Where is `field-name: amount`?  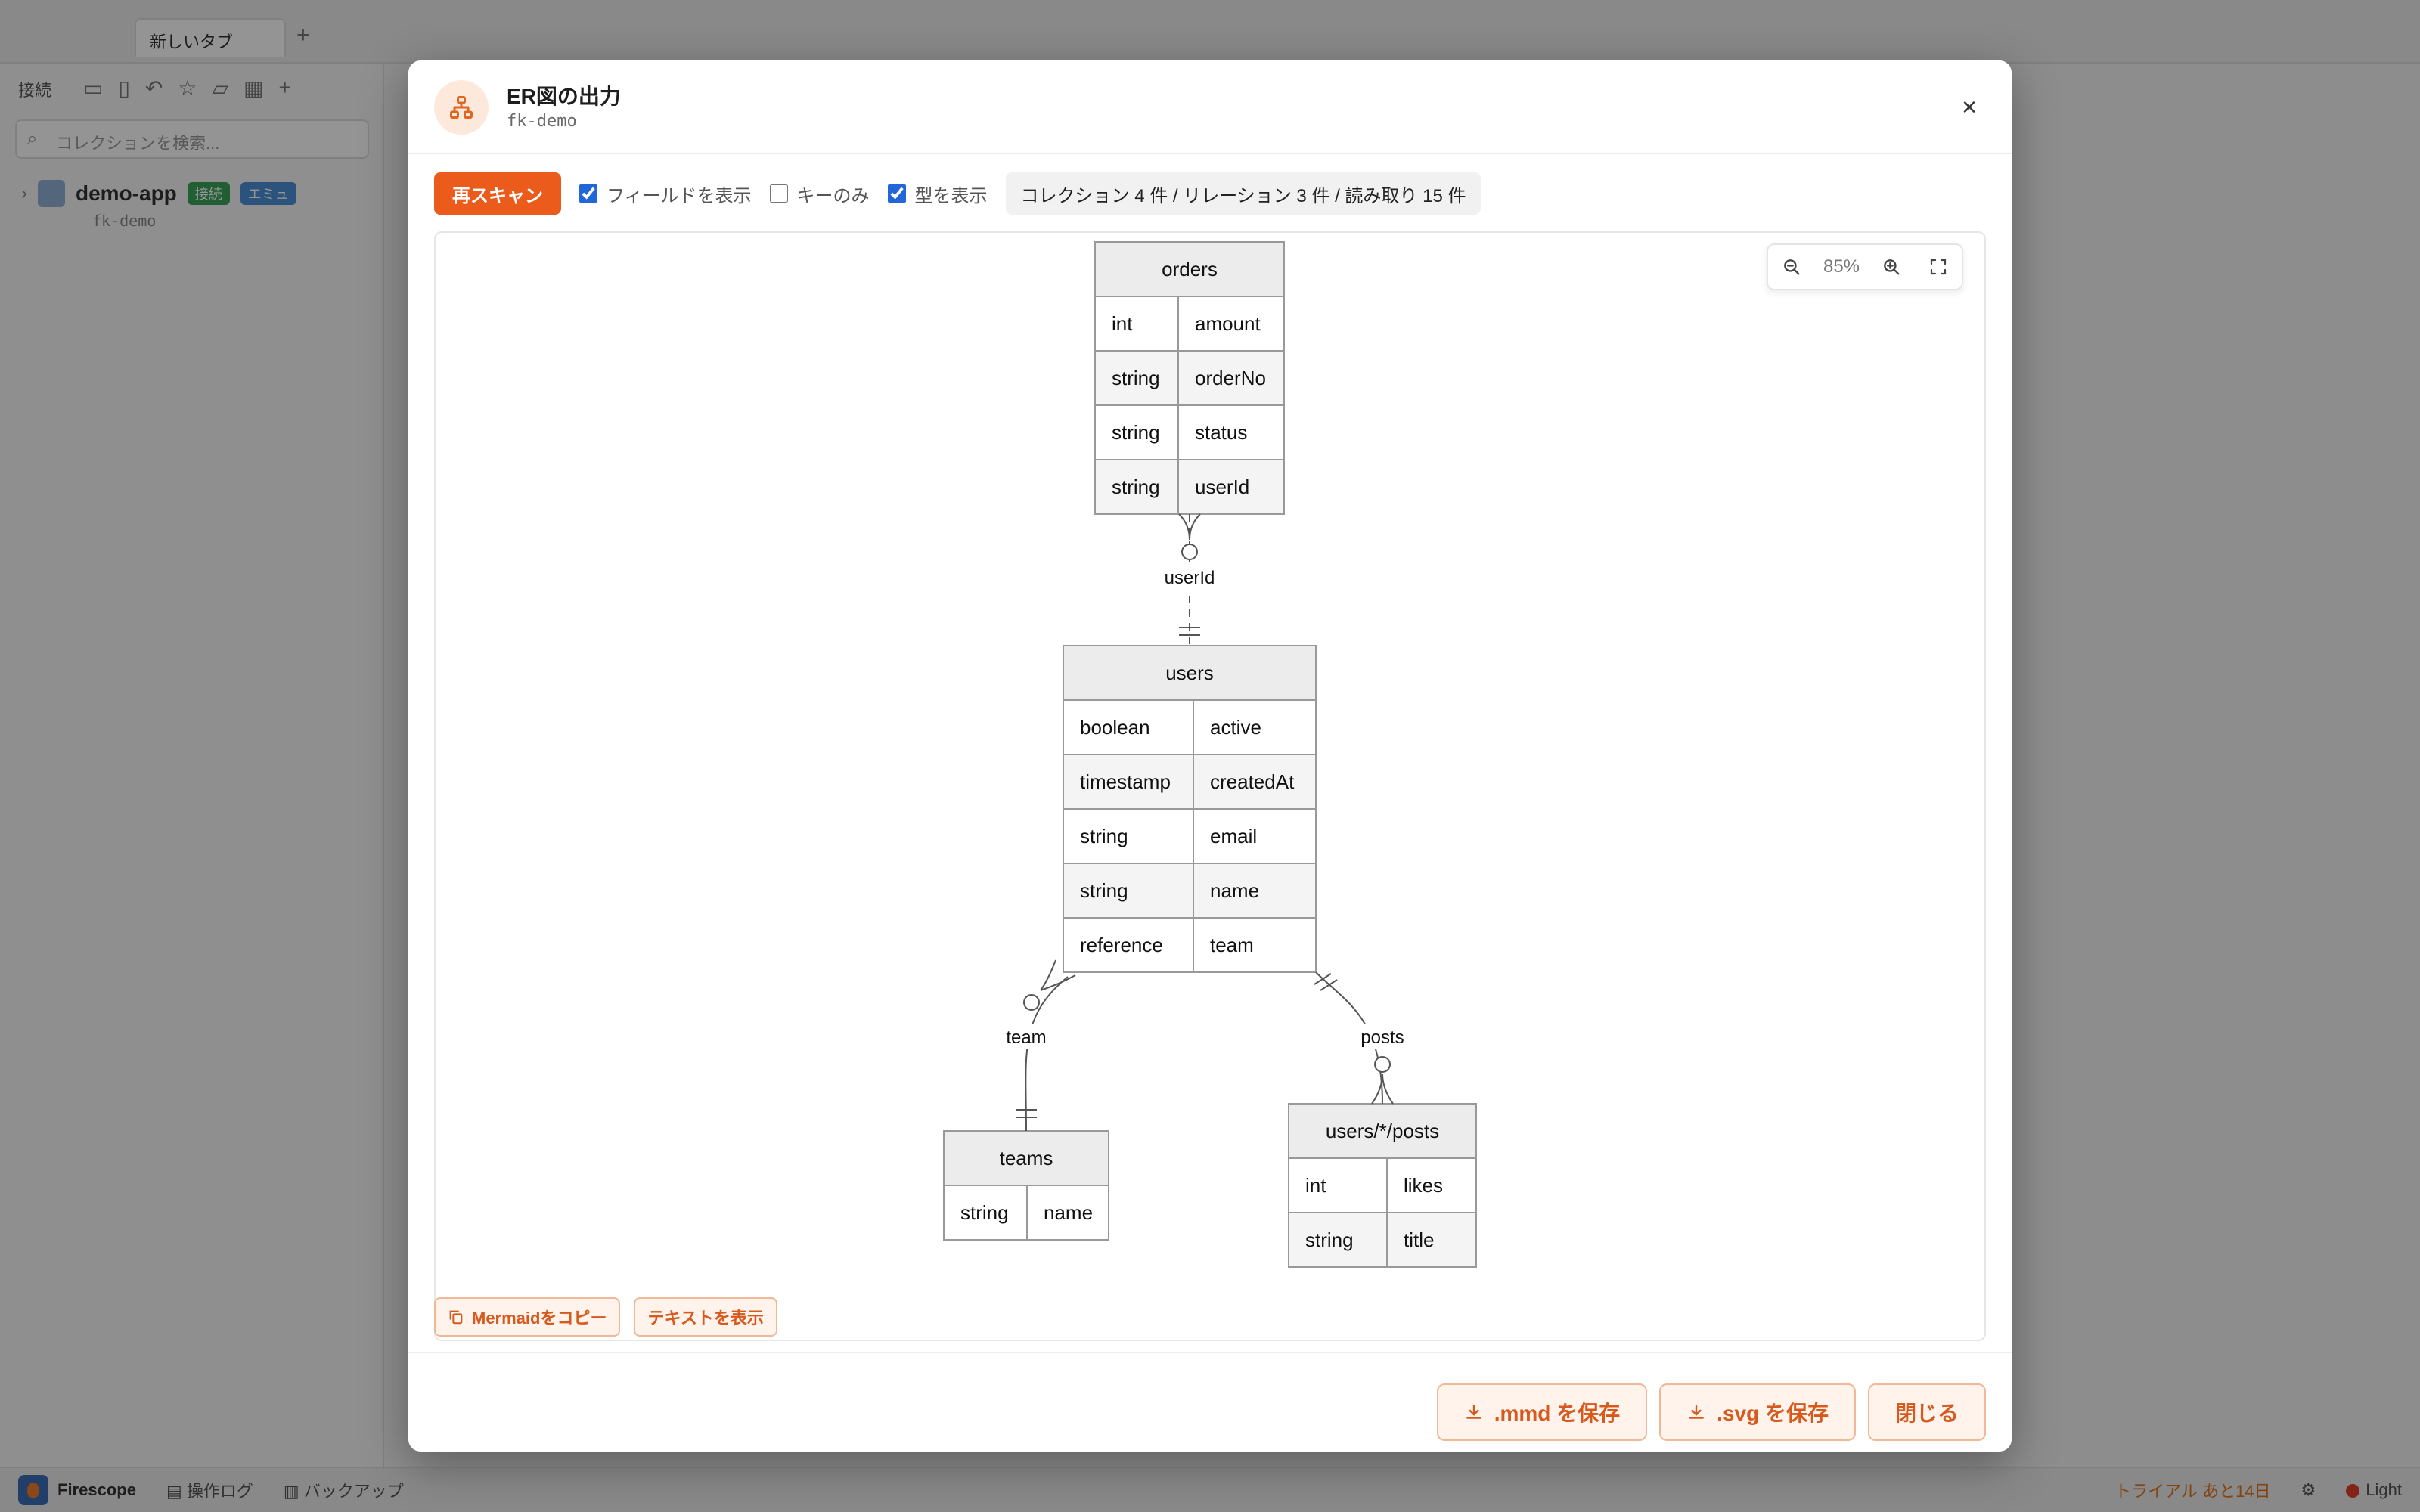
field-name: amount is located at coordinates (1228, 323).